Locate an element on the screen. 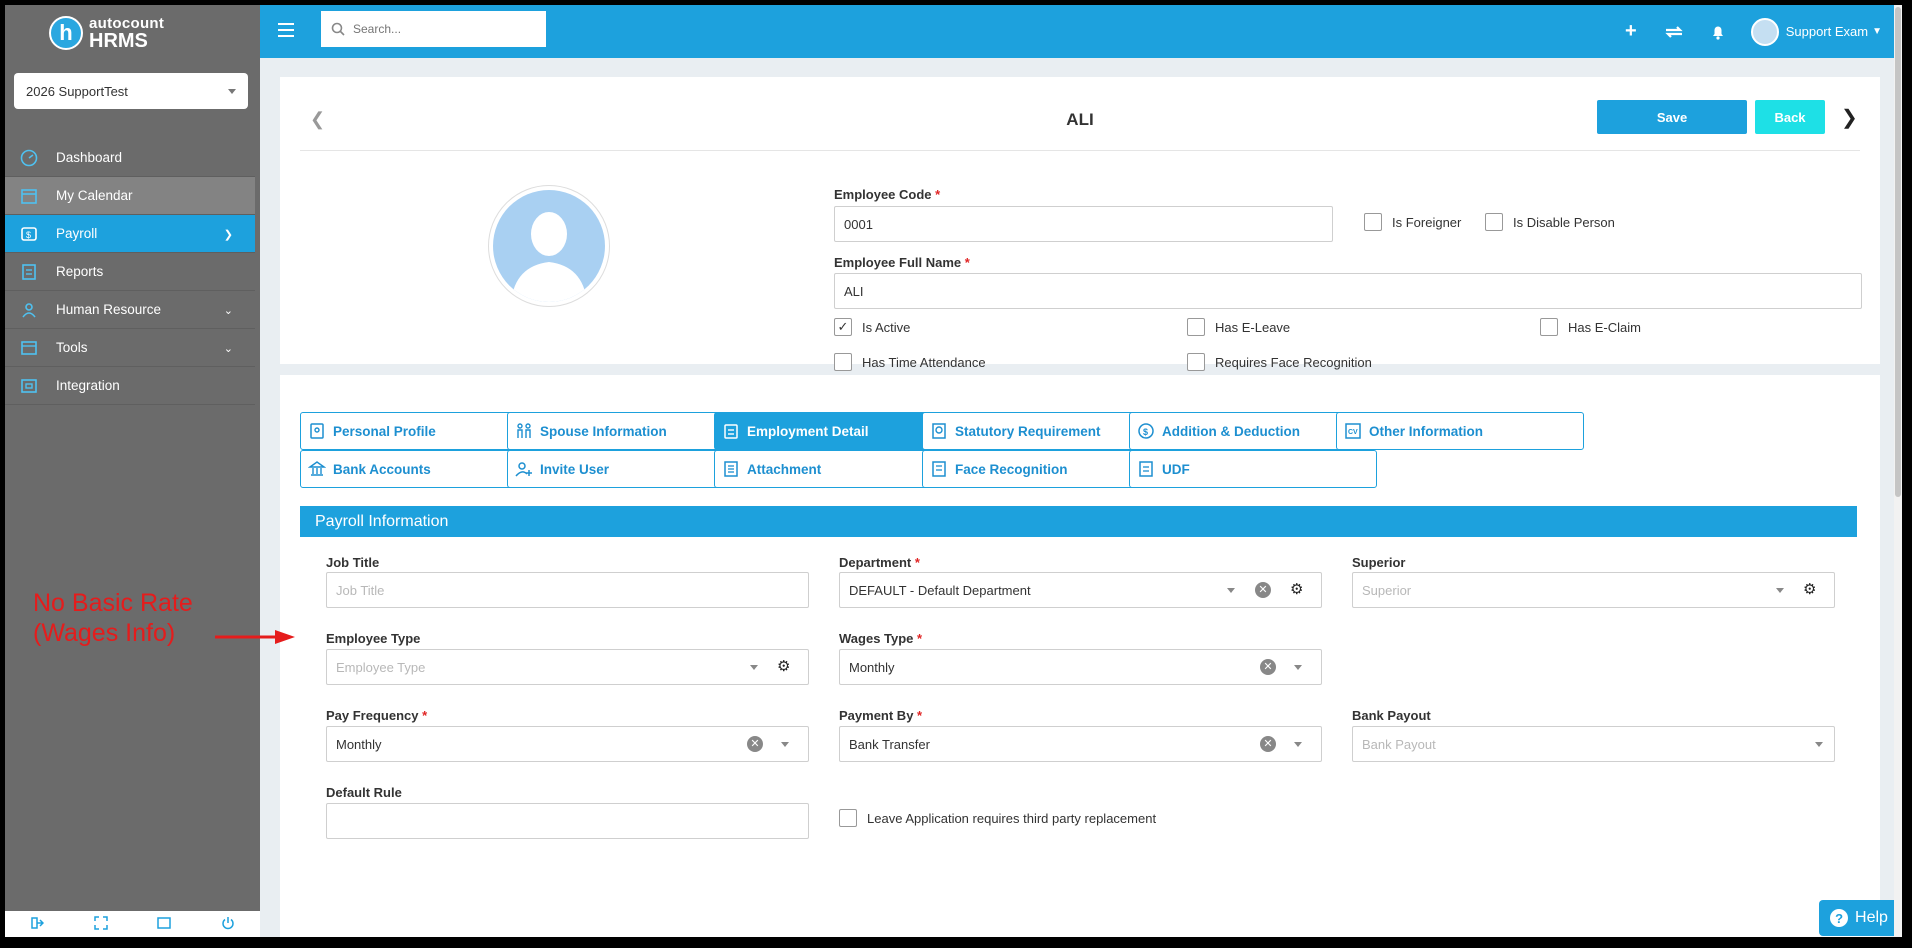 This screenshot has height=948, width=1912. reports-icon is located at coordinates (29, 272).